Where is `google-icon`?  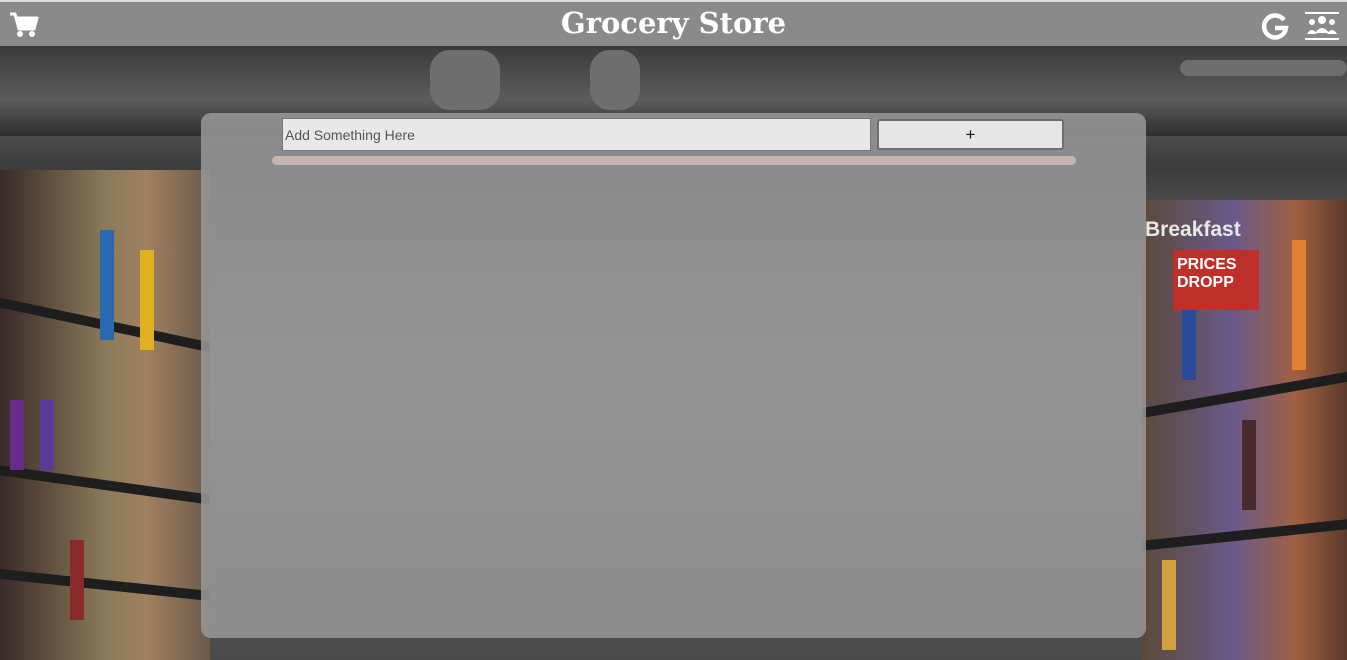
google-icon is located at coordinates (1275, 26).